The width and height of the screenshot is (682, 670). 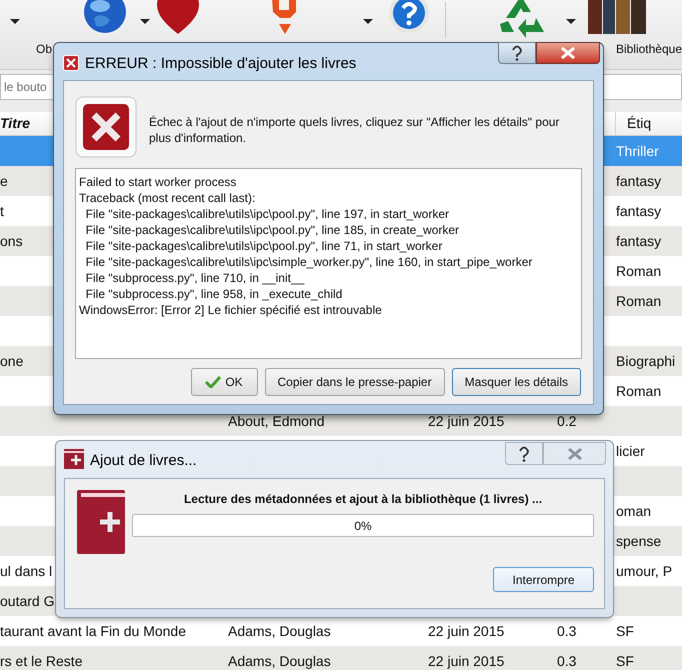 What do you see at coordinates (12, 361) in the screenshot?
I see `table-cell: one` at bounding box center [12, 361].